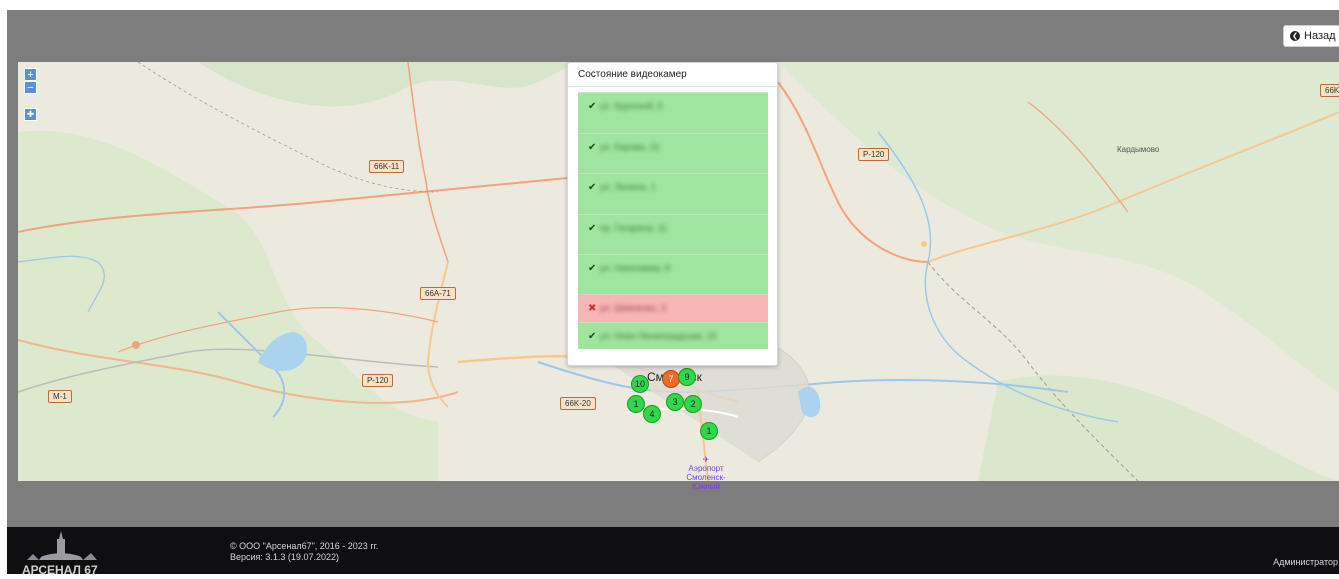 The width and height of the screenshot is (1339, 579). What do you see at coordinates (30, 87) in the screenshot?
I see `zoom-out-button: −` at bounding box center [30, 87].